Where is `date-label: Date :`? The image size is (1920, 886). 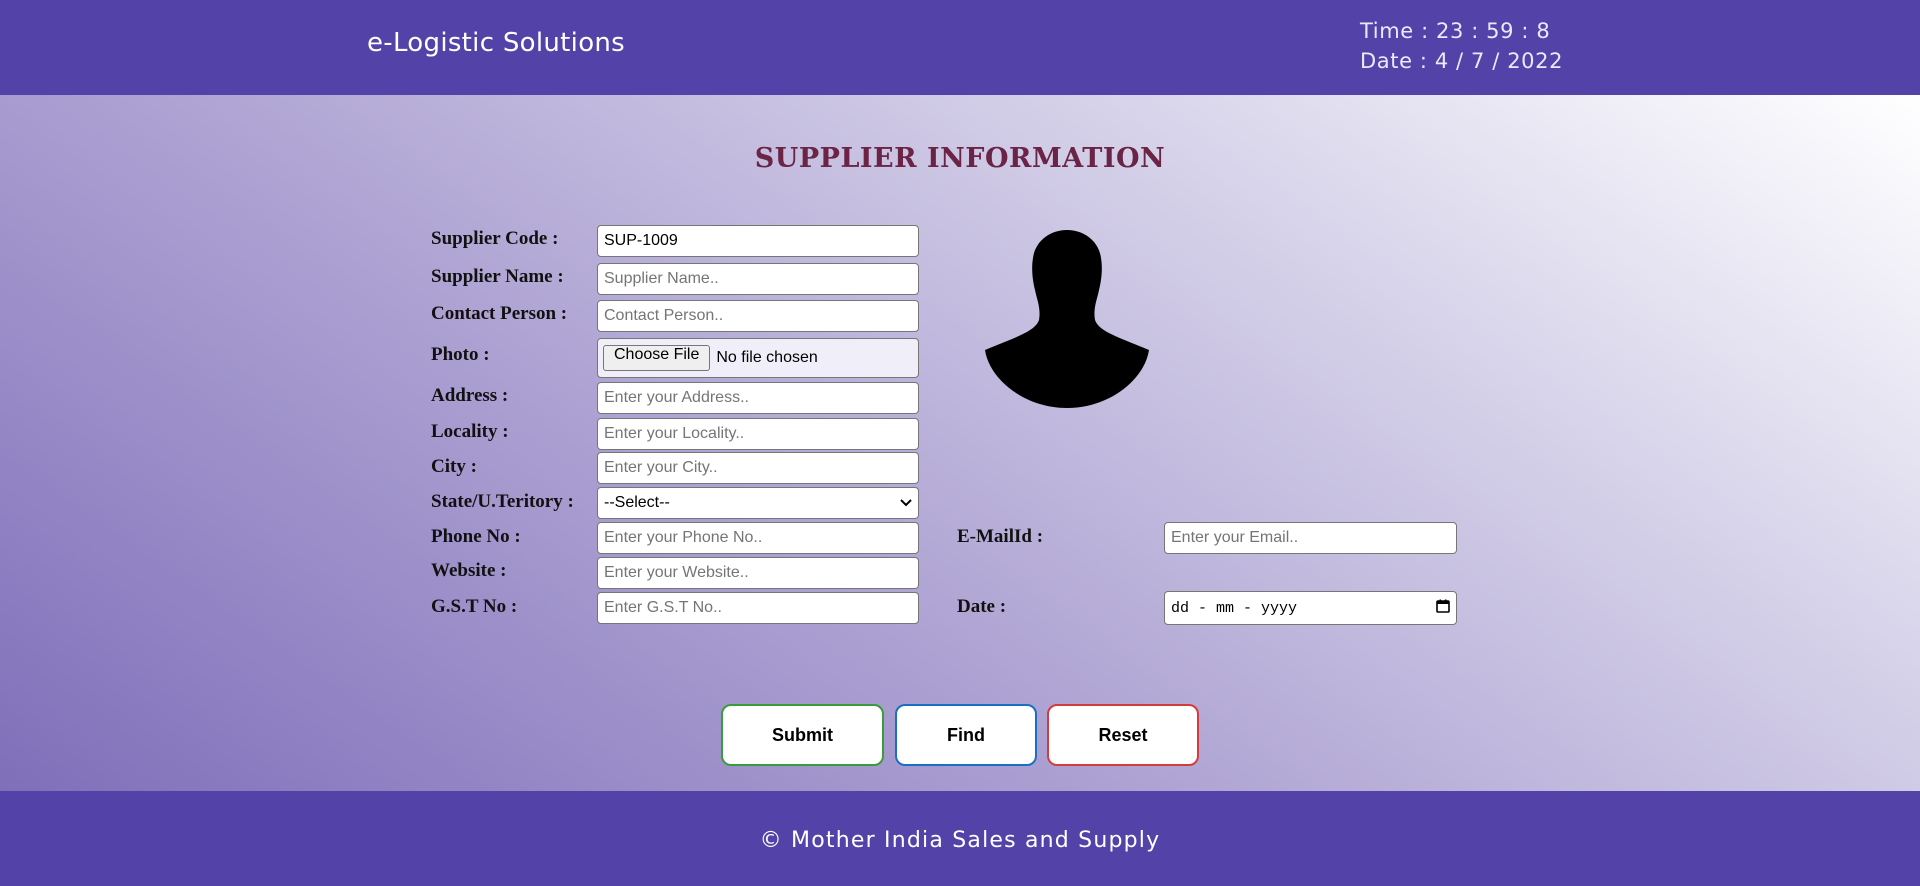 date-label: Date : is located at coordinates (982, 606).